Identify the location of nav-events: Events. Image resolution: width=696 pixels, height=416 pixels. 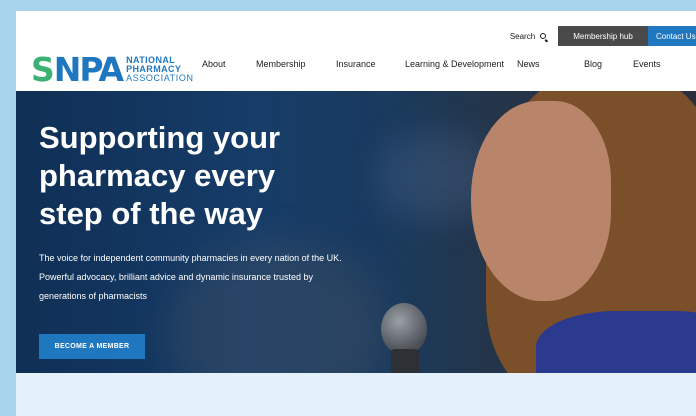
(647, 64).